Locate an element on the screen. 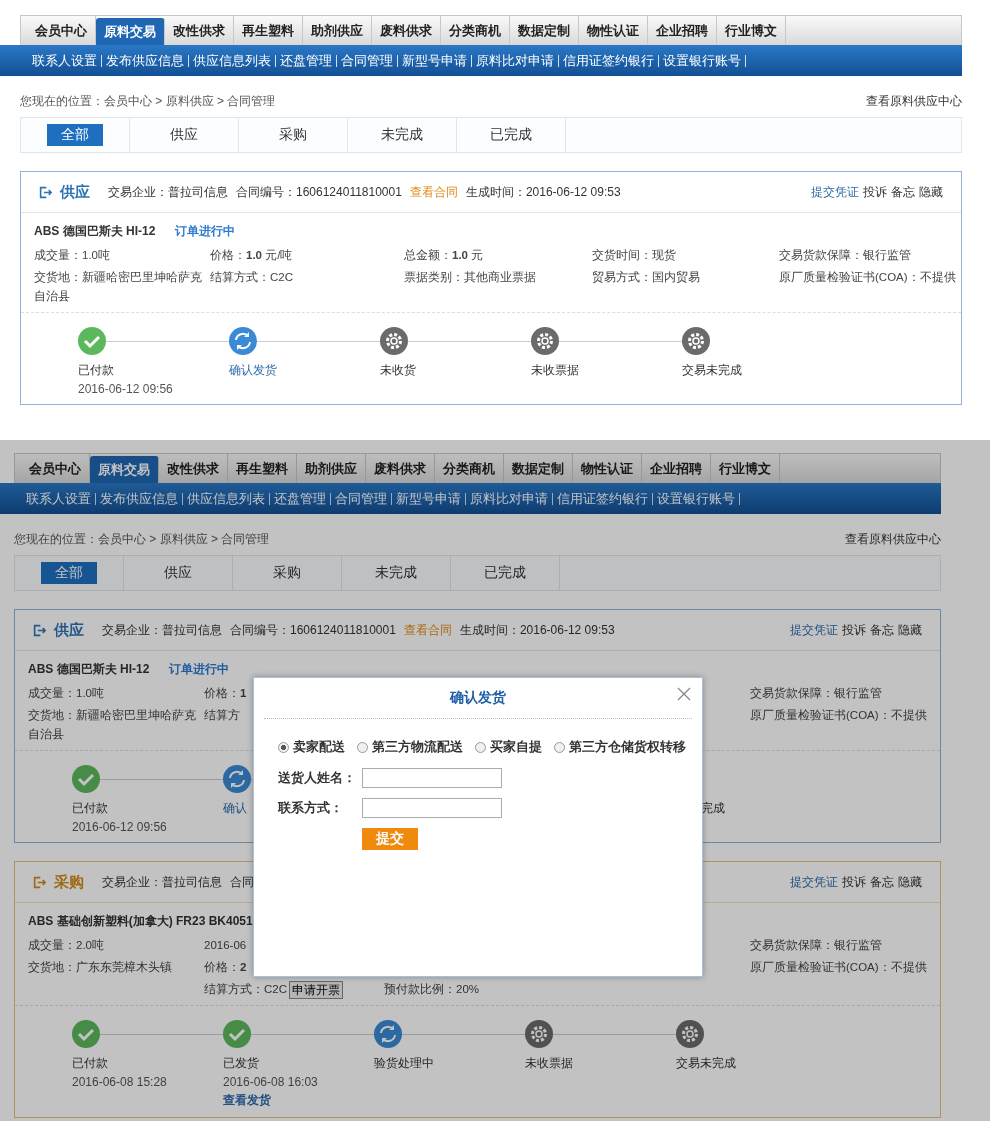 This screenshot has height=1121, width=990. info-text: 原厂质量检验证书(COA)：不提供 is located at coordinates (838, 715).